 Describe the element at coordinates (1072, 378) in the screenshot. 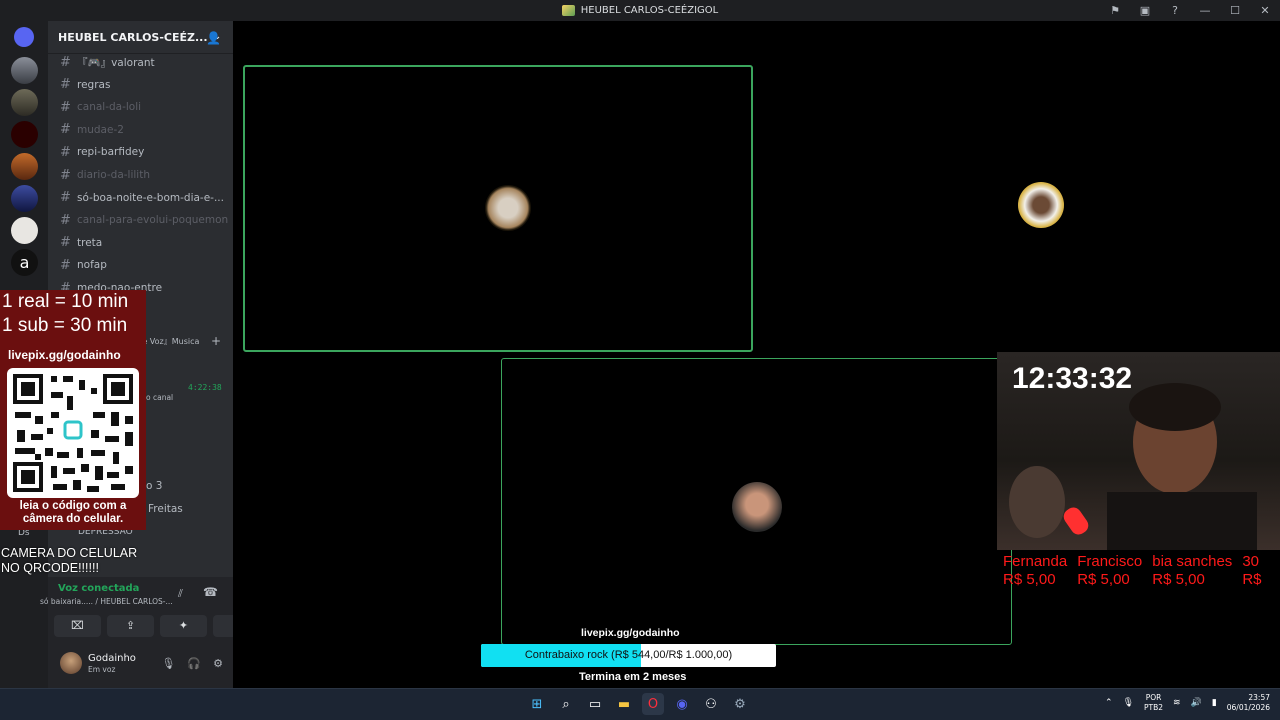

I see `stream-clock: 12:33:32` at that location.